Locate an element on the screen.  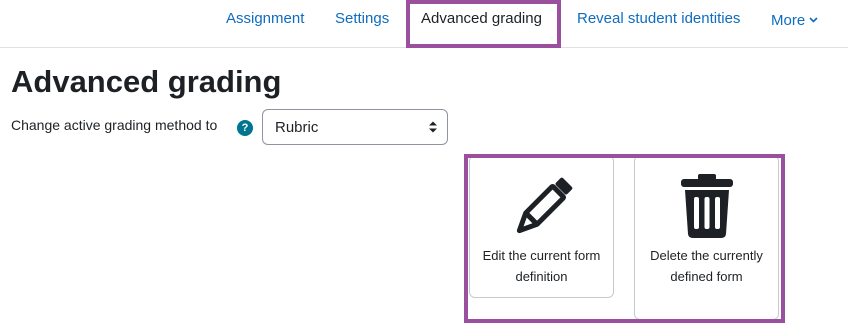
chevron-down-icon is located at coordinates (813, 18).